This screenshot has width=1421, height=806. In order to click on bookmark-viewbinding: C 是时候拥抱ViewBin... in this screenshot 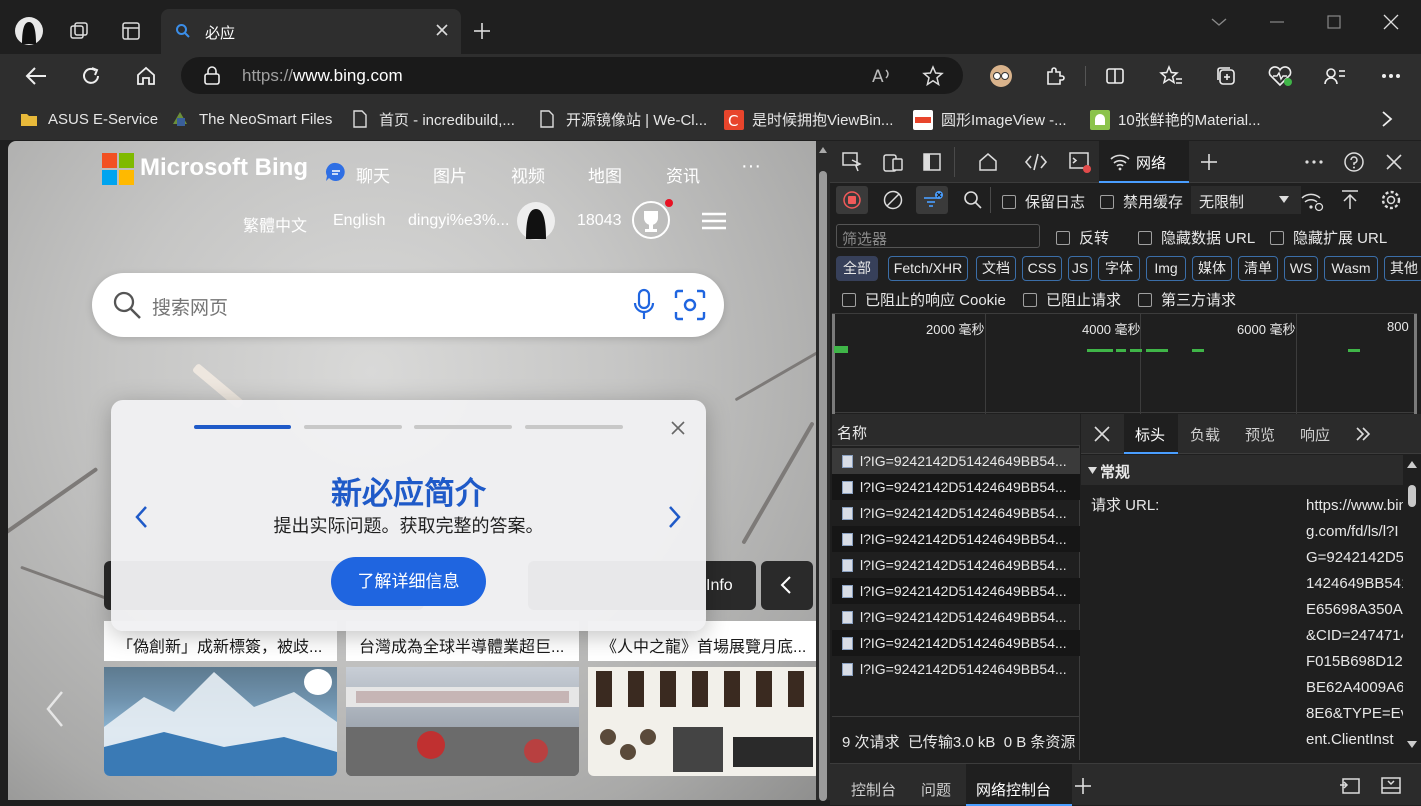, I will do `click(808, 119)`.